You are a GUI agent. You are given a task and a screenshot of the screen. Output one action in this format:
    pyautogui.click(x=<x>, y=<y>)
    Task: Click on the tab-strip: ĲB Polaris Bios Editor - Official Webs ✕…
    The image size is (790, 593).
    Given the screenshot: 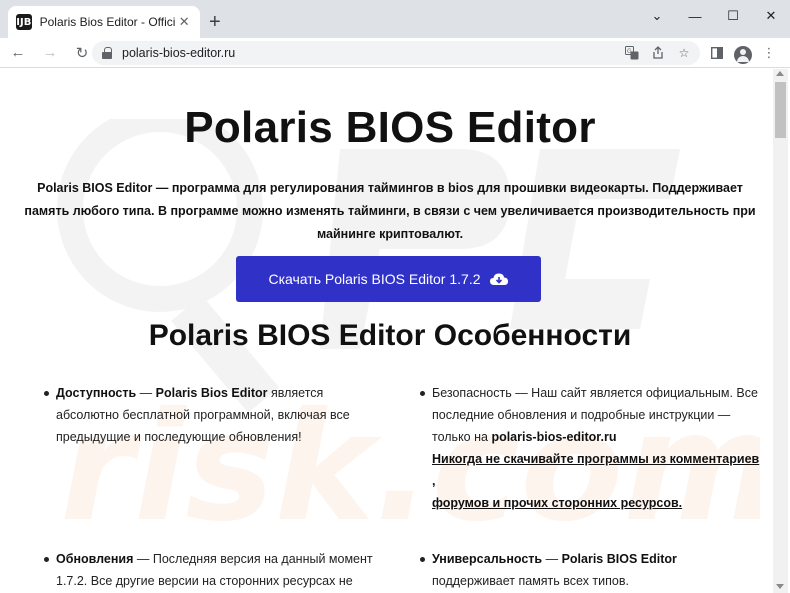 What is the action you would take?
    pyautogui.click(x=395, y=19)
    